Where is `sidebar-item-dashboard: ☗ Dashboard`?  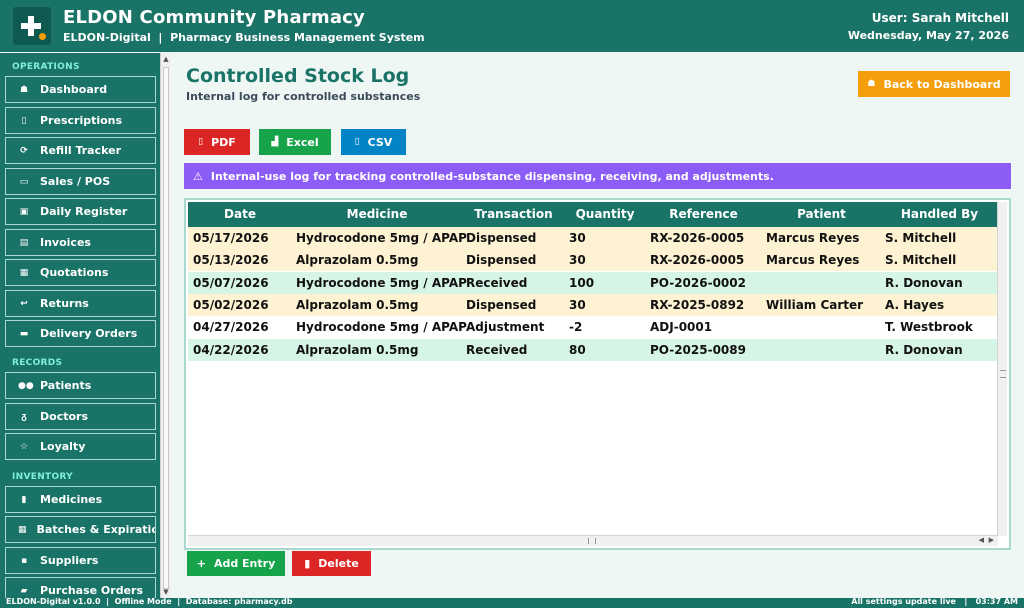 sidebar-item-dashboard: ☗ Dashboard is located at coordinates (80, 89).